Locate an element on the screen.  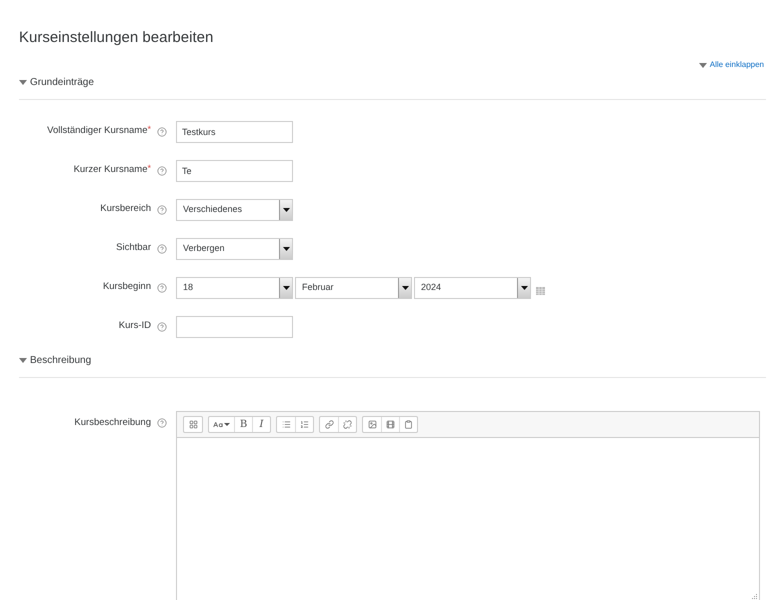
resize-handle-icon is located at coordinates (753, 597).